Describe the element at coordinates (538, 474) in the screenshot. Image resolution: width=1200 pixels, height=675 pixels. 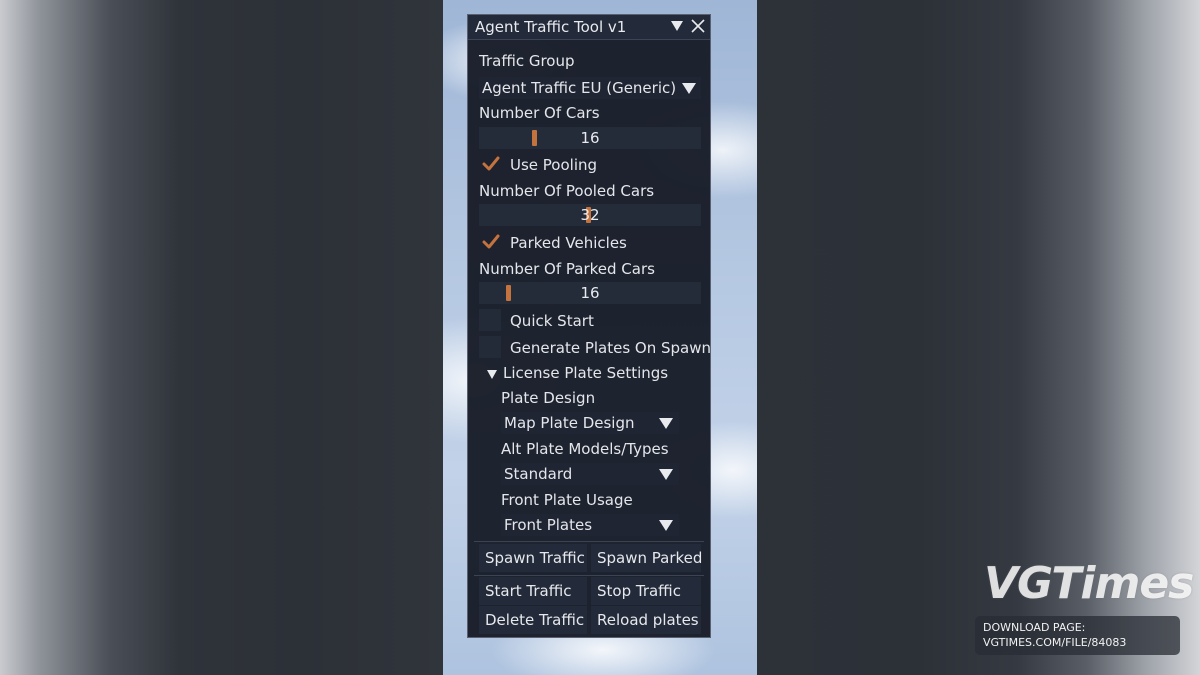
I see `alt-plate-models-value: Standard` at that location.